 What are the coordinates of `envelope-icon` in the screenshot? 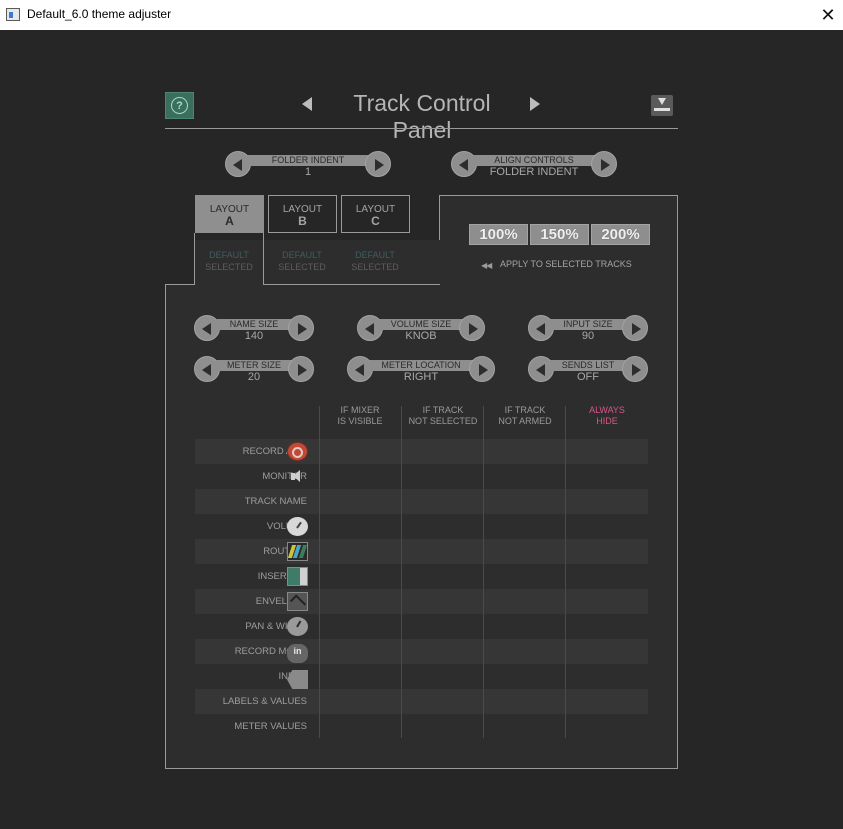 It's located at (297, 601).